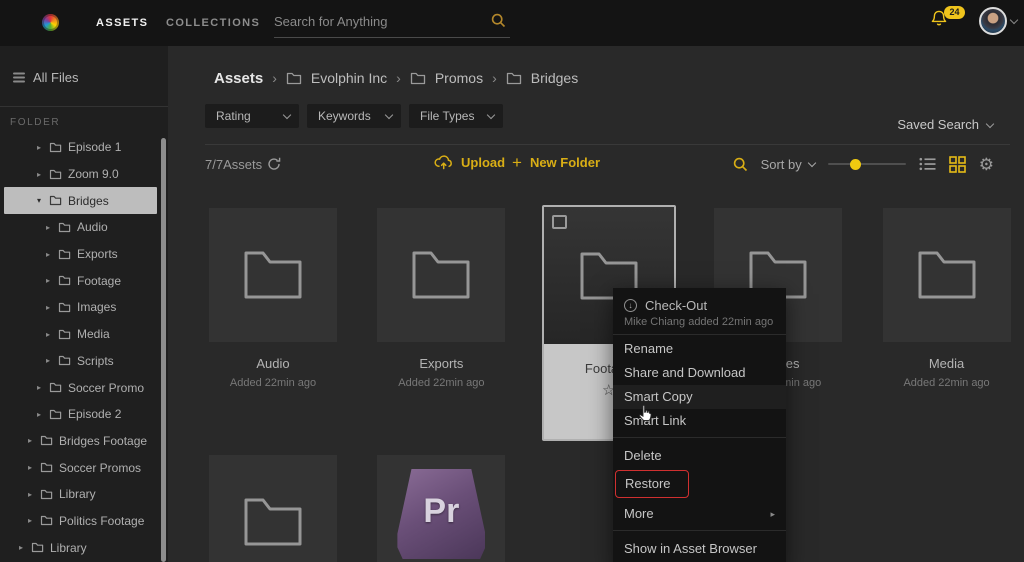 The width and height of the screenshot is (1024, 562). Describe the element at coordinates (957, 164) in the screenshot. I see `grid-view-icon` at that location.